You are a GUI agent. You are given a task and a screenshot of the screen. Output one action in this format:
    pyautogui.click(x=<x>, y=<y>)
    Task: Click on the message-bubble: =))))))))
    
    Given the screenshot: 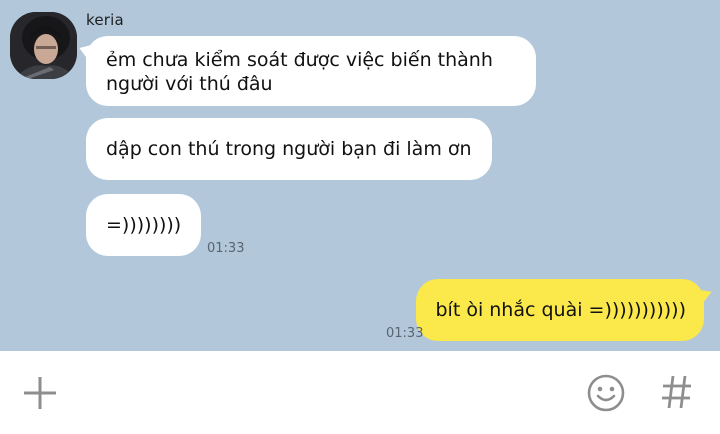 What is the action you would take?
    pyautogui.click(x=144, y=225)
    